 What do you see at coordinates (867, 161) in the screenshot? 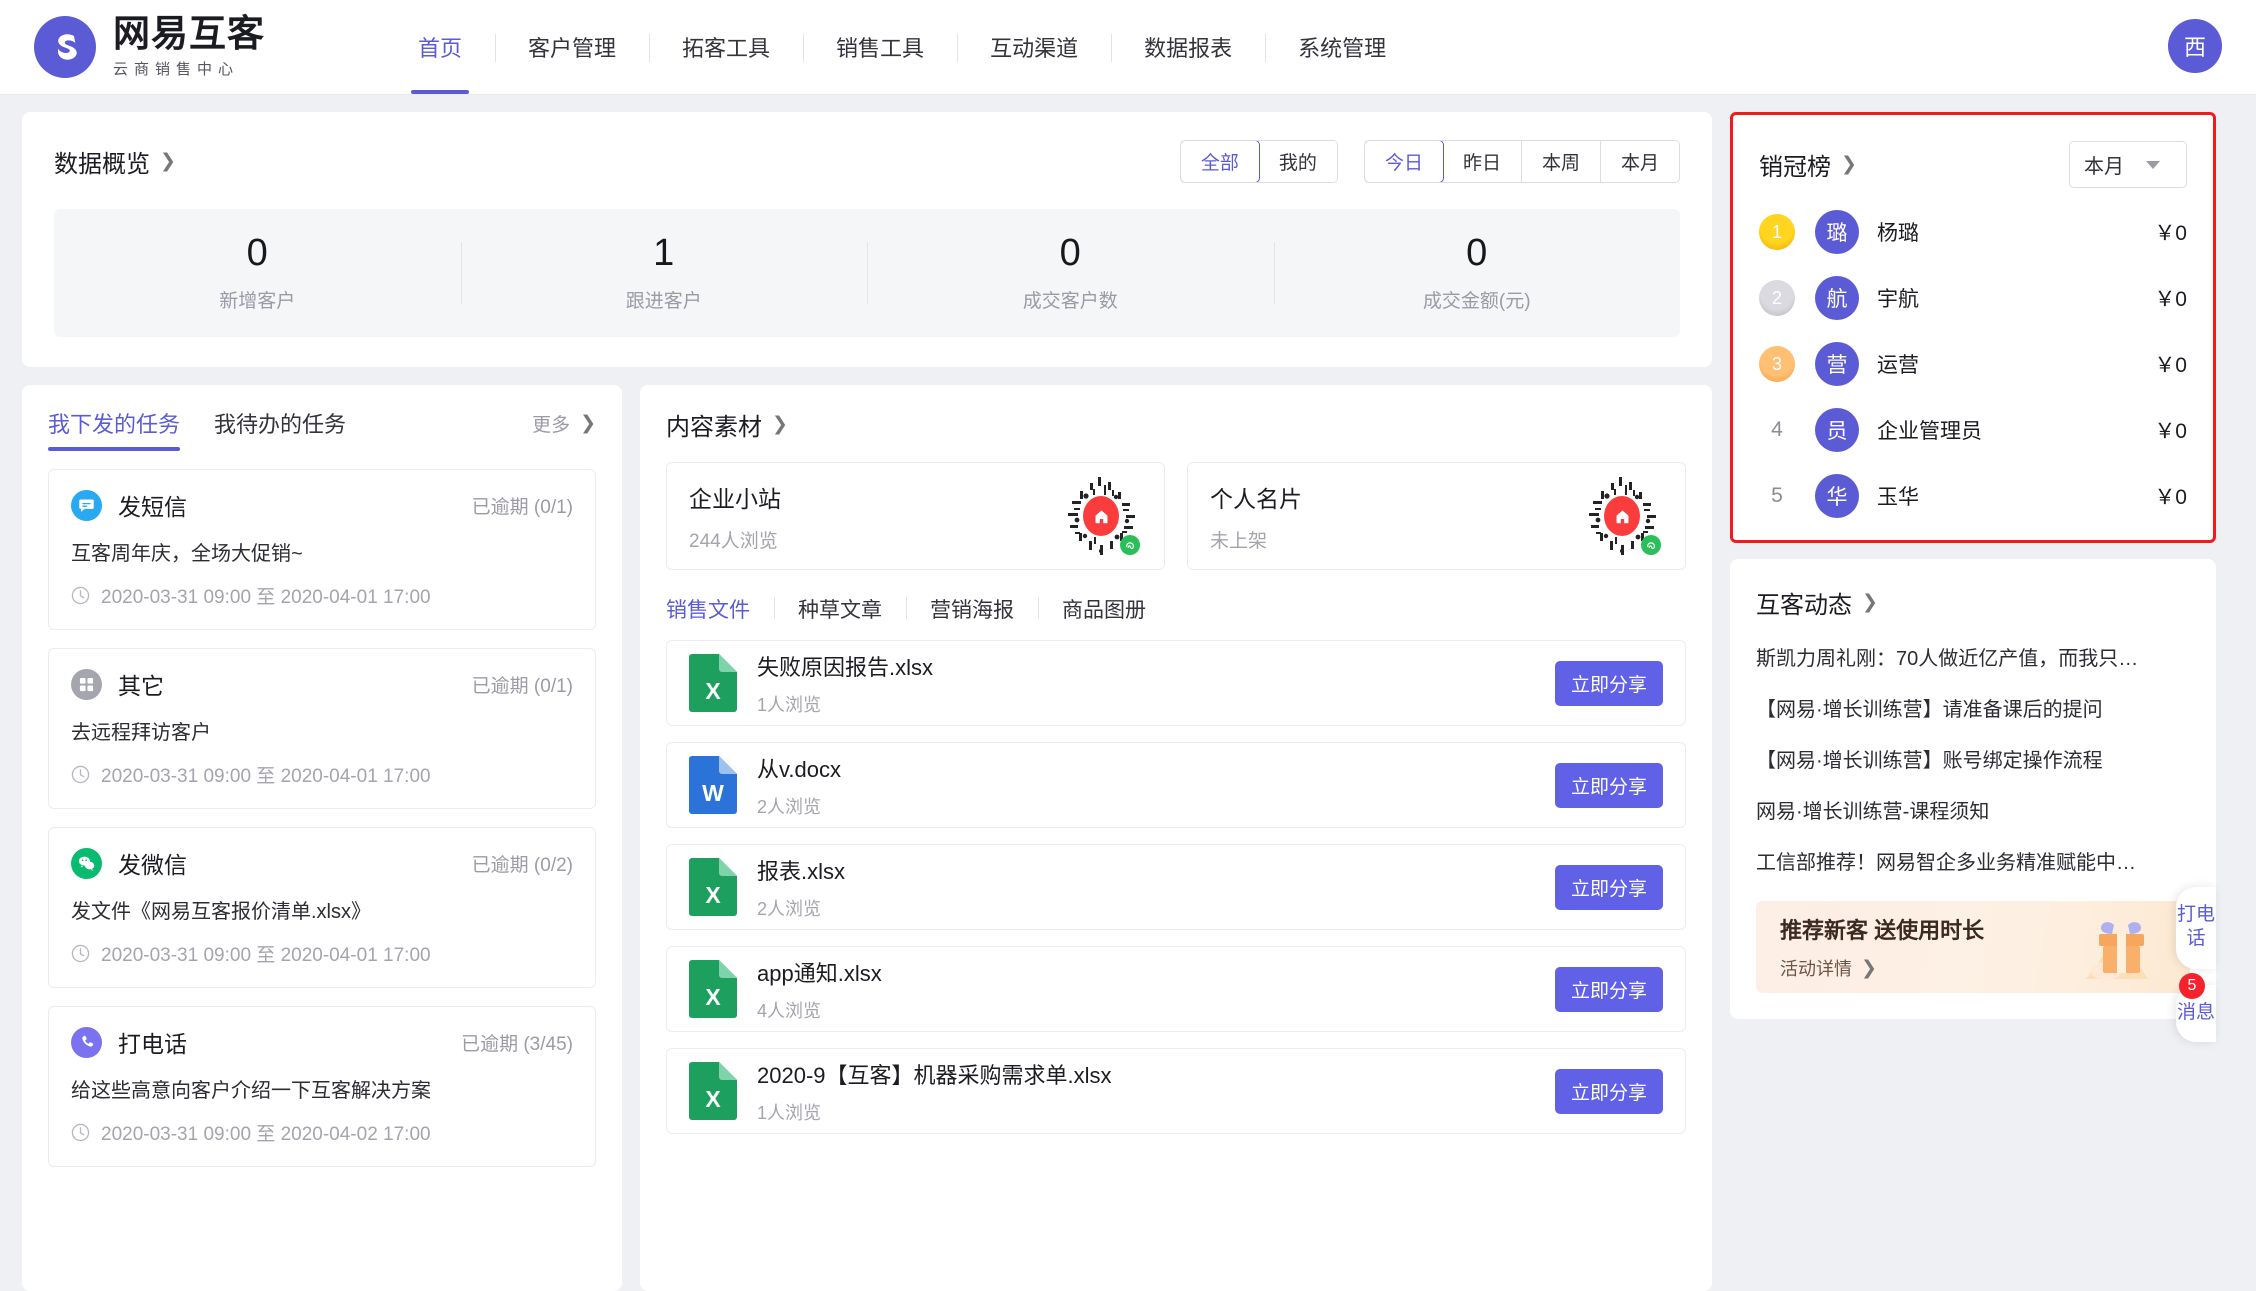
I see `overview-header: 数据概览 ❯ 全部 我的 今日 昨日 本周 本月` at bounding box center [867, 161].